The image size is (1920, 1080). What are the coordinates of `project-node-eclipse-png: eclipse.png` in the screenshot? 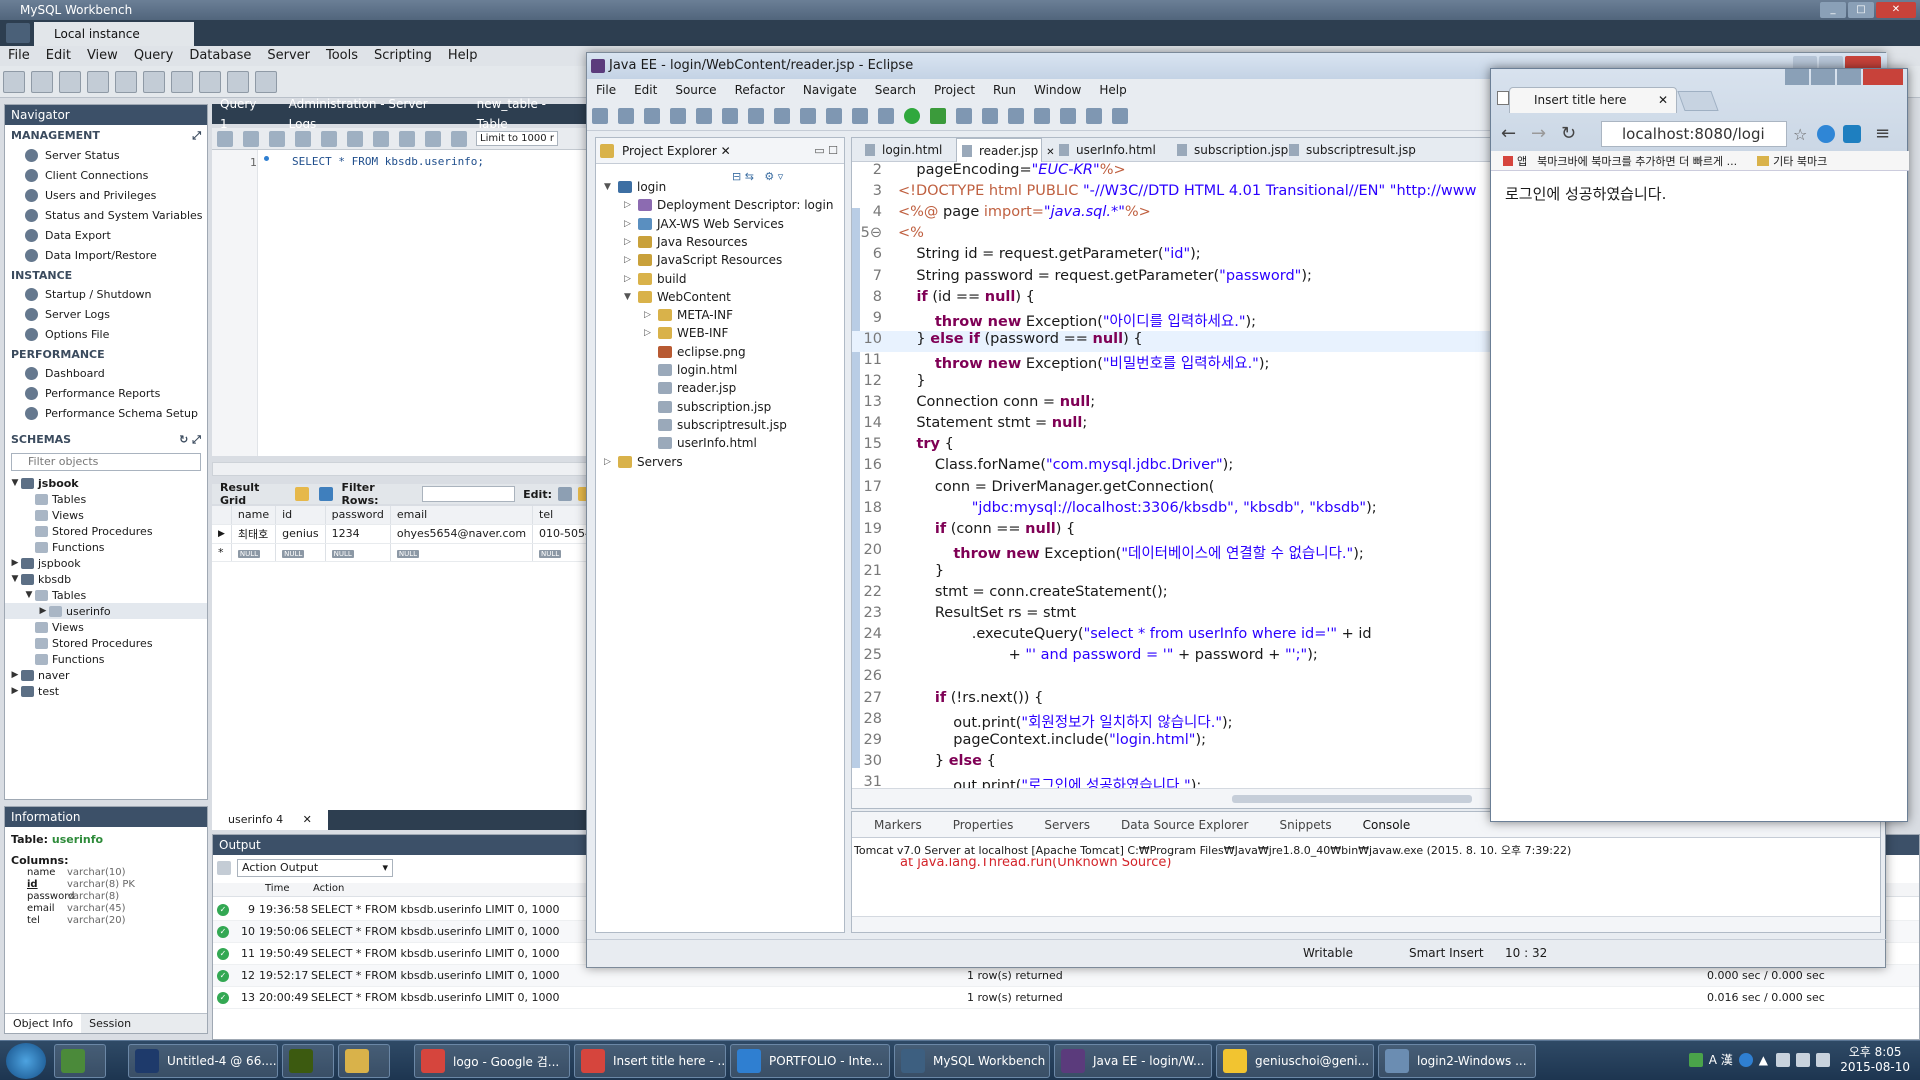 It's located at (695, 352).